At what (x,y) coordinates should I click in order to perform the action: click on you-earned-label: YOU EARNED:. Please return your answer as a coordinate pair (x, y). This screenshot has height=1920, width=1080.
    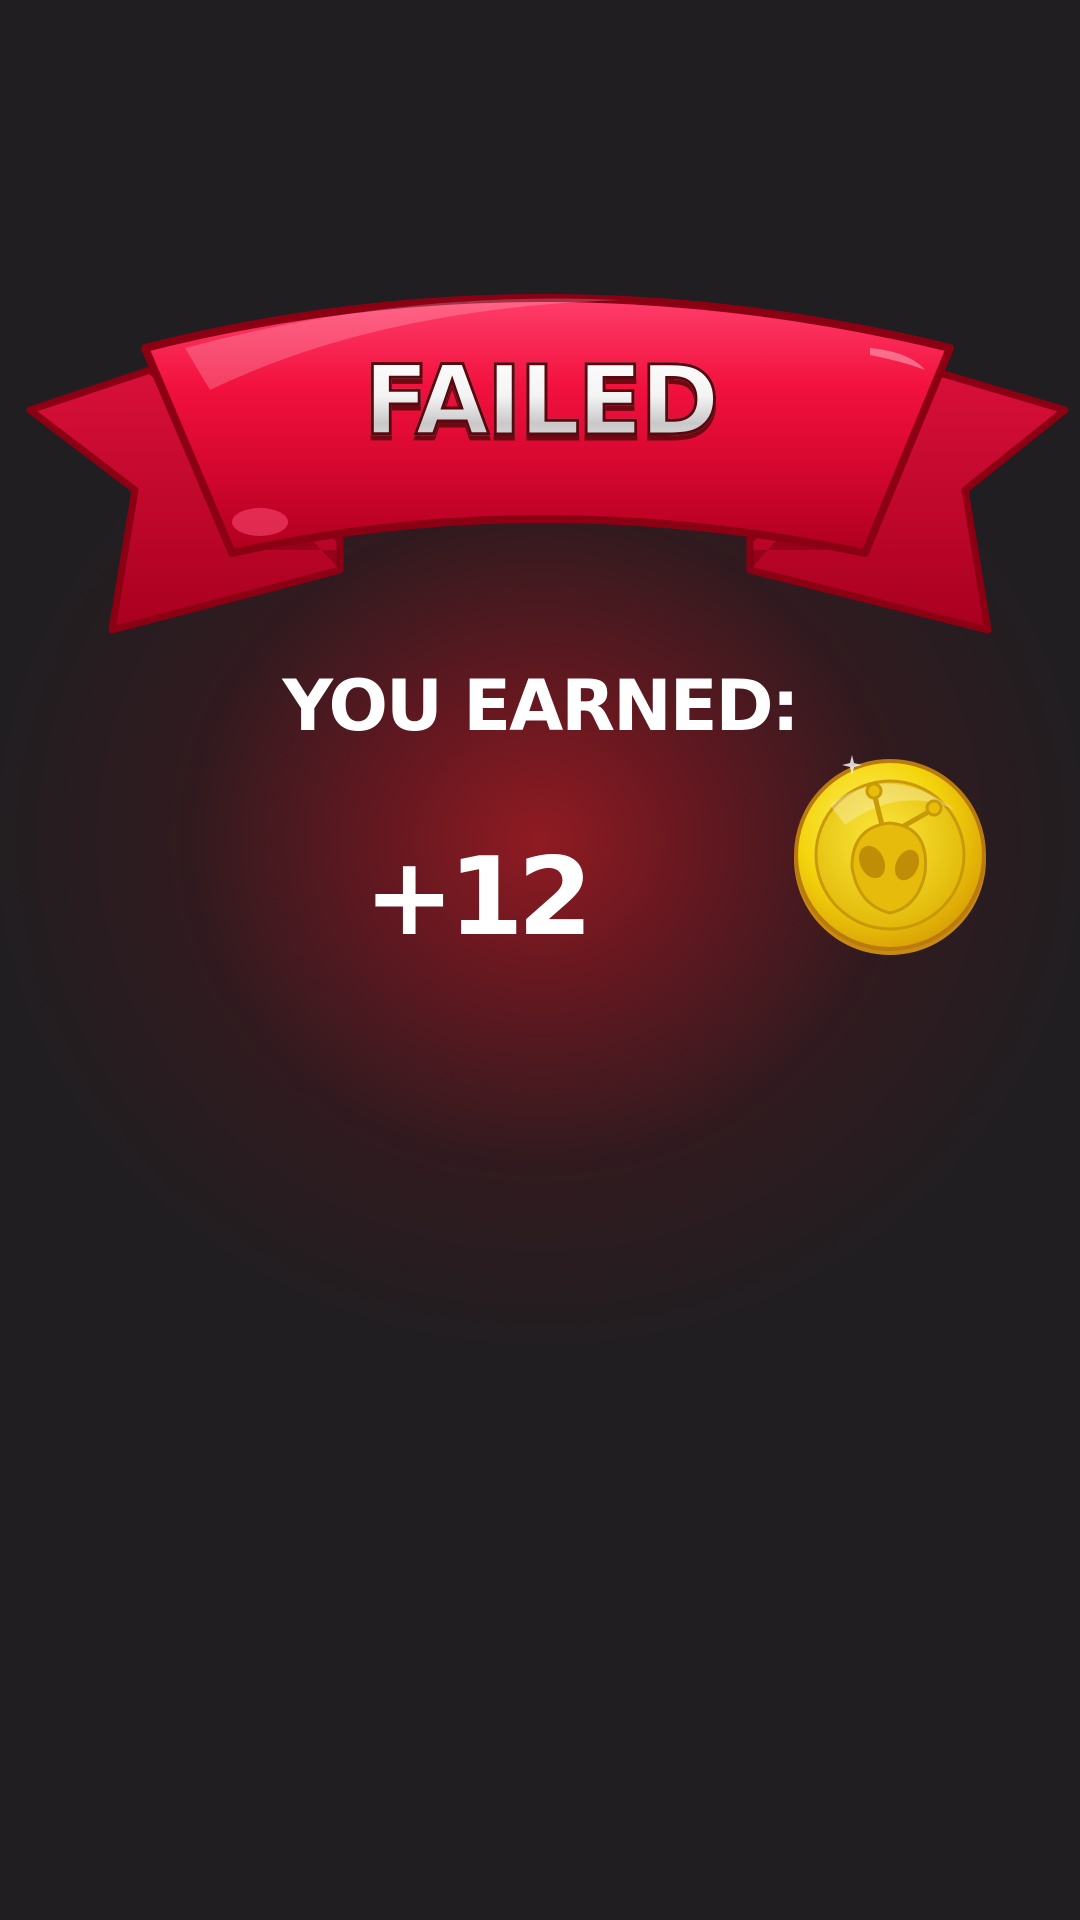
    Looking at the image, I should click on (540, 706).